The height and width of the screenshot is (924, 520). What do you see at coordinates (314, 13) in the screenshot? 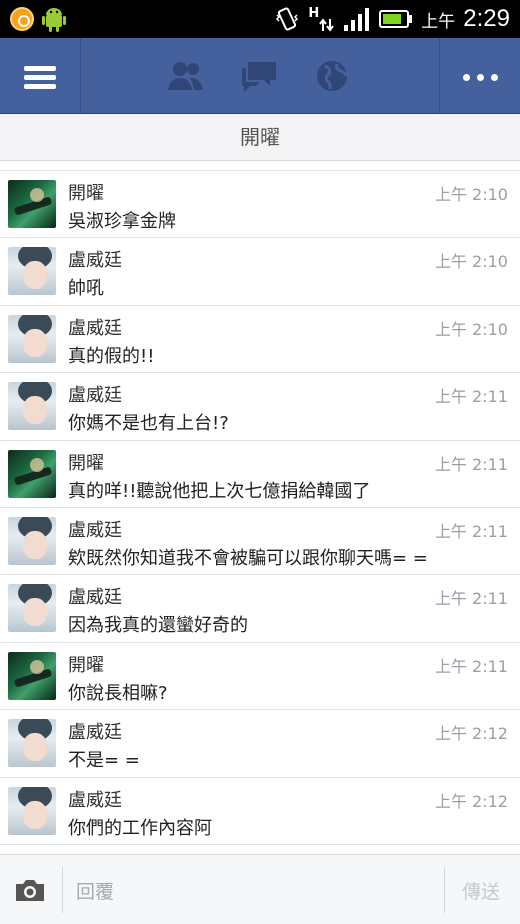
I see `network-type-label: H` at bounding box center [314, 13].